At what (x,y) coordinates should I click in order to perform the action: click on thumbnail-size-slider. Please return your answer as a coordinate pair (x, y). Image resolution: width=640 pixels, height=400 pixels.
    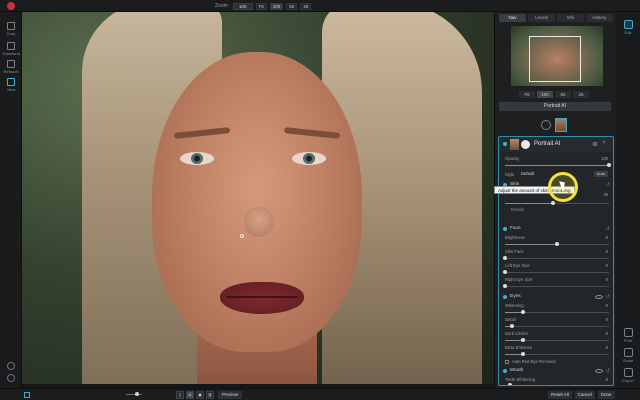
    Looking at the image, I should click on (134, 394).